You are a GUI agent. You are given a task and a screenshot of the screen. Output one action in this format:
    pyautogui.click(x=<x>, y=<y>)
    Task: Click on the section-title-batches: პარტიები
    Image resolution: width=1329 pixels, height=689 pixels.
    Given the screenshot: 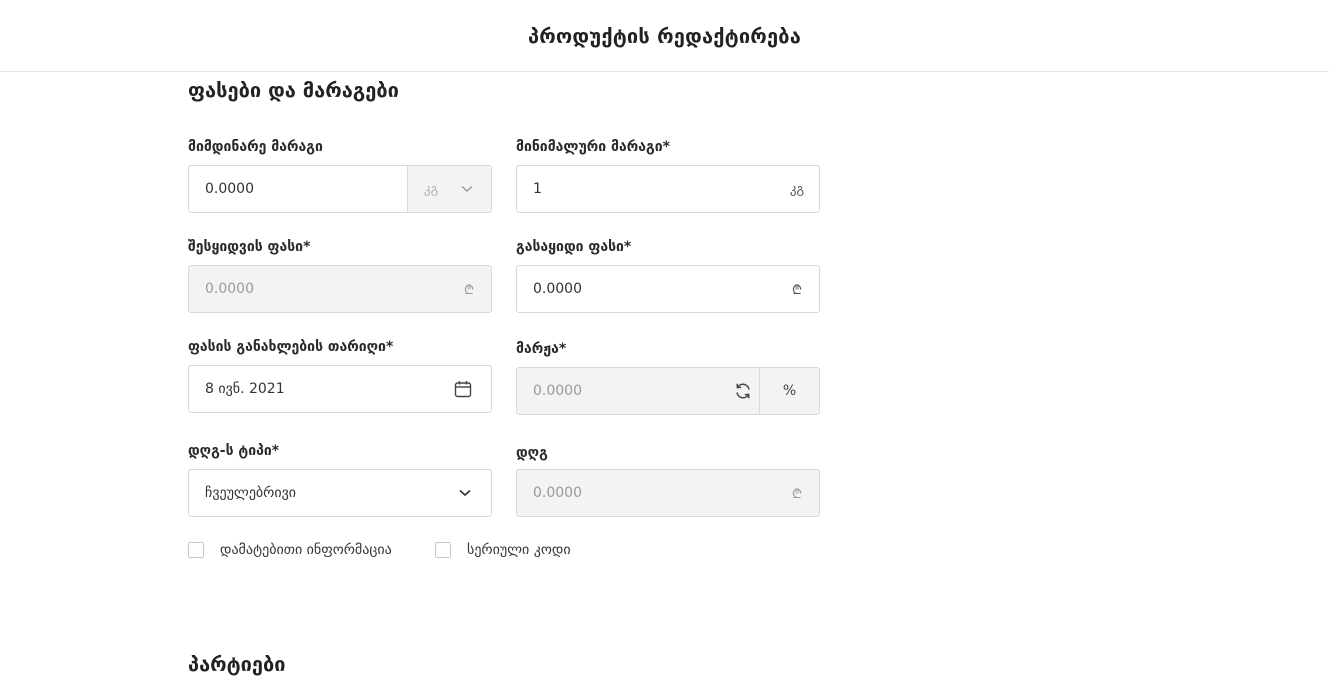 What is the action you would take?
    pyautogui.click(x=237, y=664)
    